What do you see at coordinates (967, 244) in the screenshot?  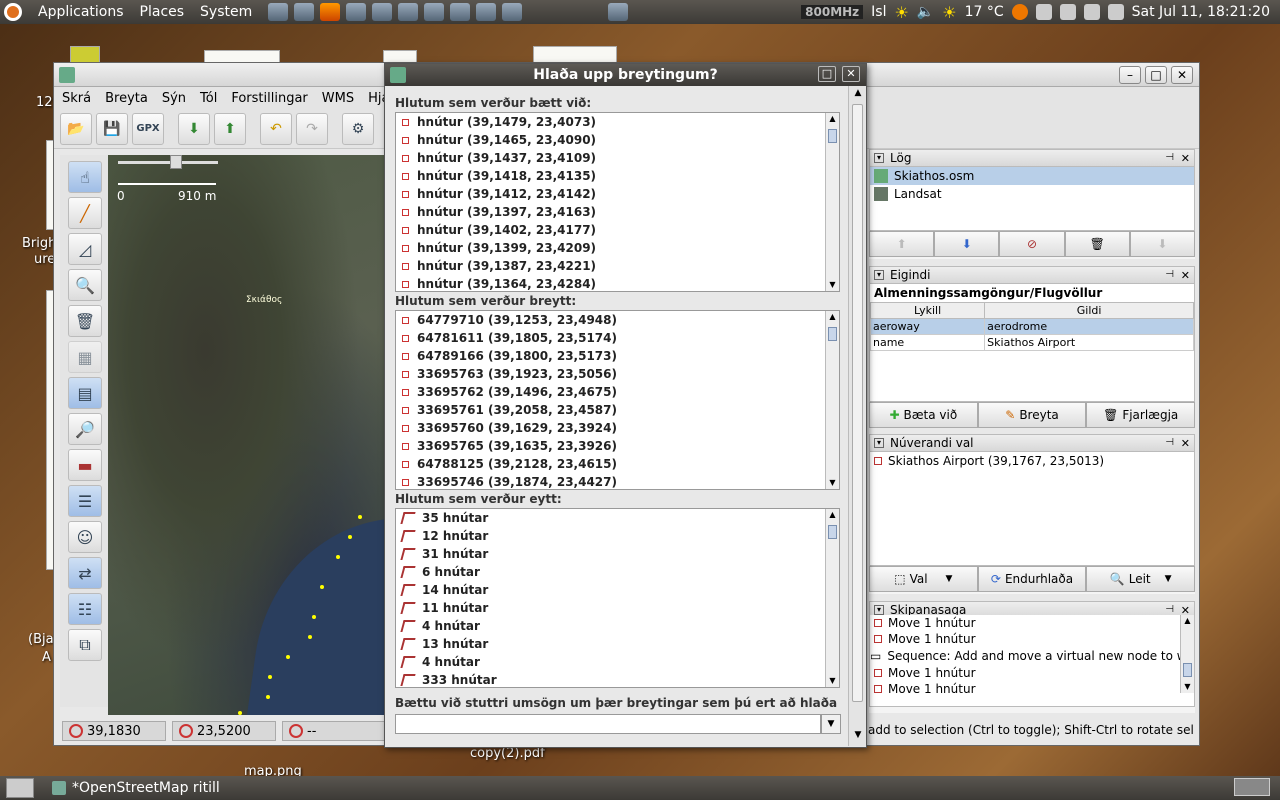 I see `layer-down-button: ⬇` at bounding box center [967, 244].